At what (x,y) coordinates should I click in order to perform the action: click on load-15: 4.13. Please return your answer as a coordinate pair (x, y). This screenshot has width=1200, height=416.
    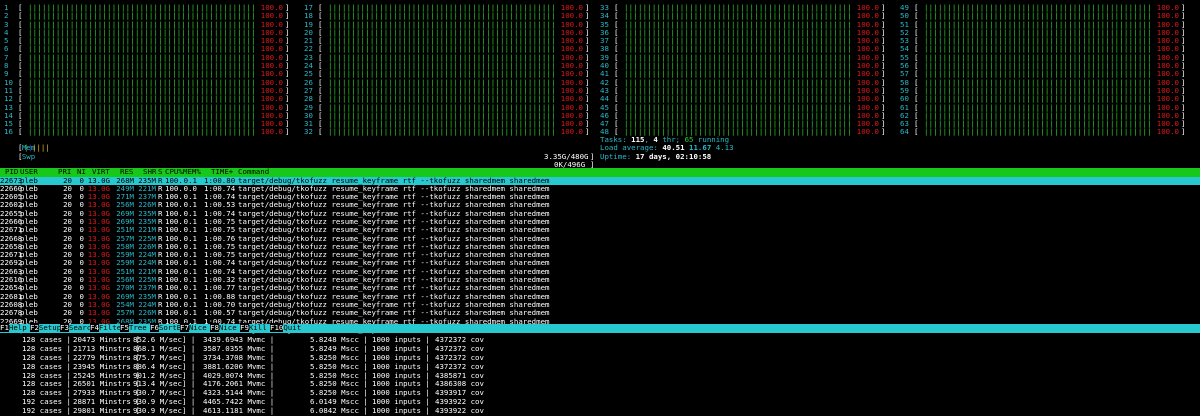
    Looking at the image, I should click on (724, 148).